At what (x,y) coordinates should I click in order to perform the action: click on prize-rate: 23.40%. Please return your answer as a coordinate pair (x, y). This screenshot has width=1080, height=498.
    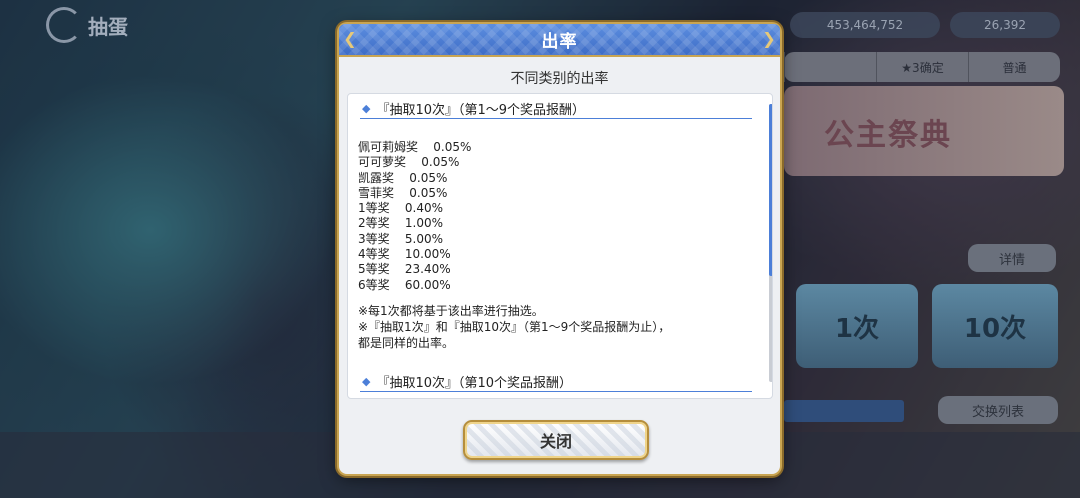
    Looking at the image, I should click on (427, 269).